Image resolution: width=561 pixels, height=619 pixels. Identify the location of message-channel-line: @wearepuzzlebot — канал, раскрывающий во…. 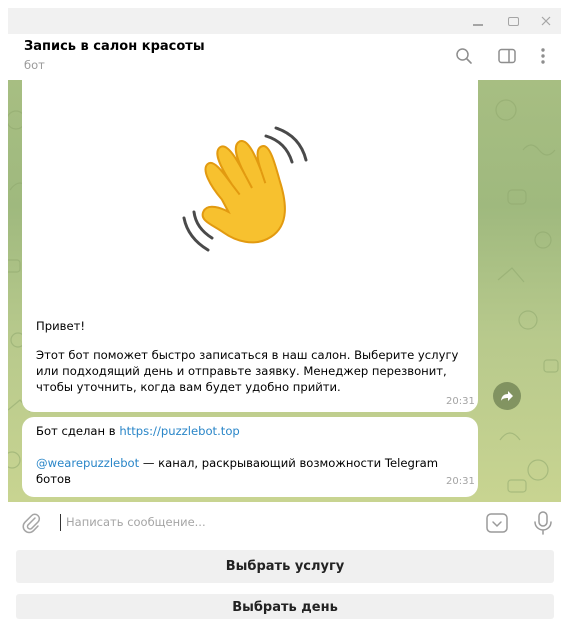
(252, 471).